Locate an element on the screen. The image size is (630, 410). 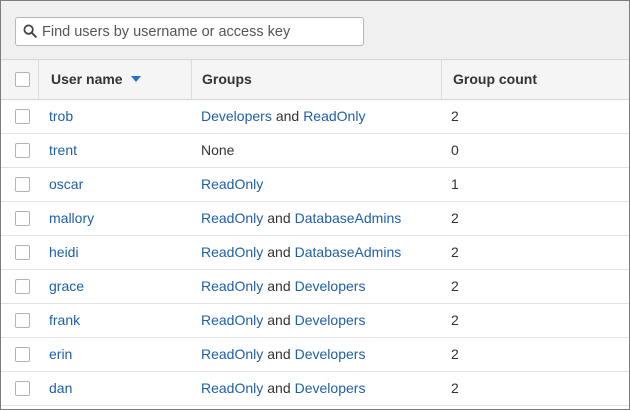
table-row: dan ReadOnly and Developers 2 is located at coordinates (315, 389).